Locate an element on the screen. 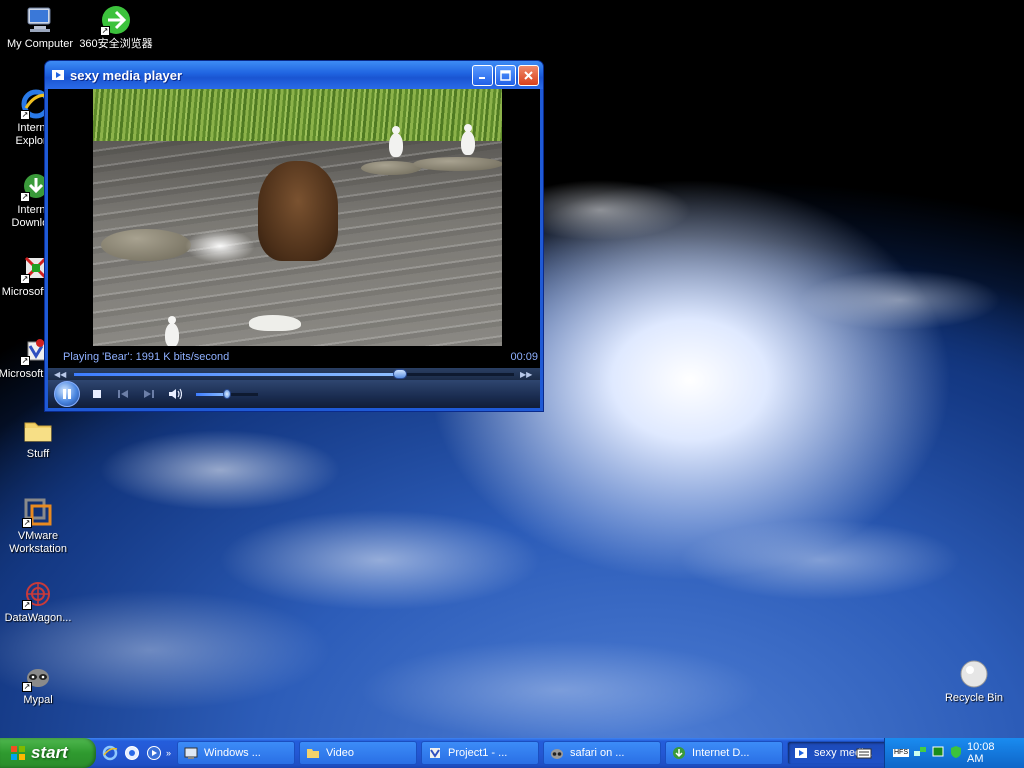 This screenshot has height=768, width=1024. elapsed-time: 00:09 is located at coordinates (524, 357).